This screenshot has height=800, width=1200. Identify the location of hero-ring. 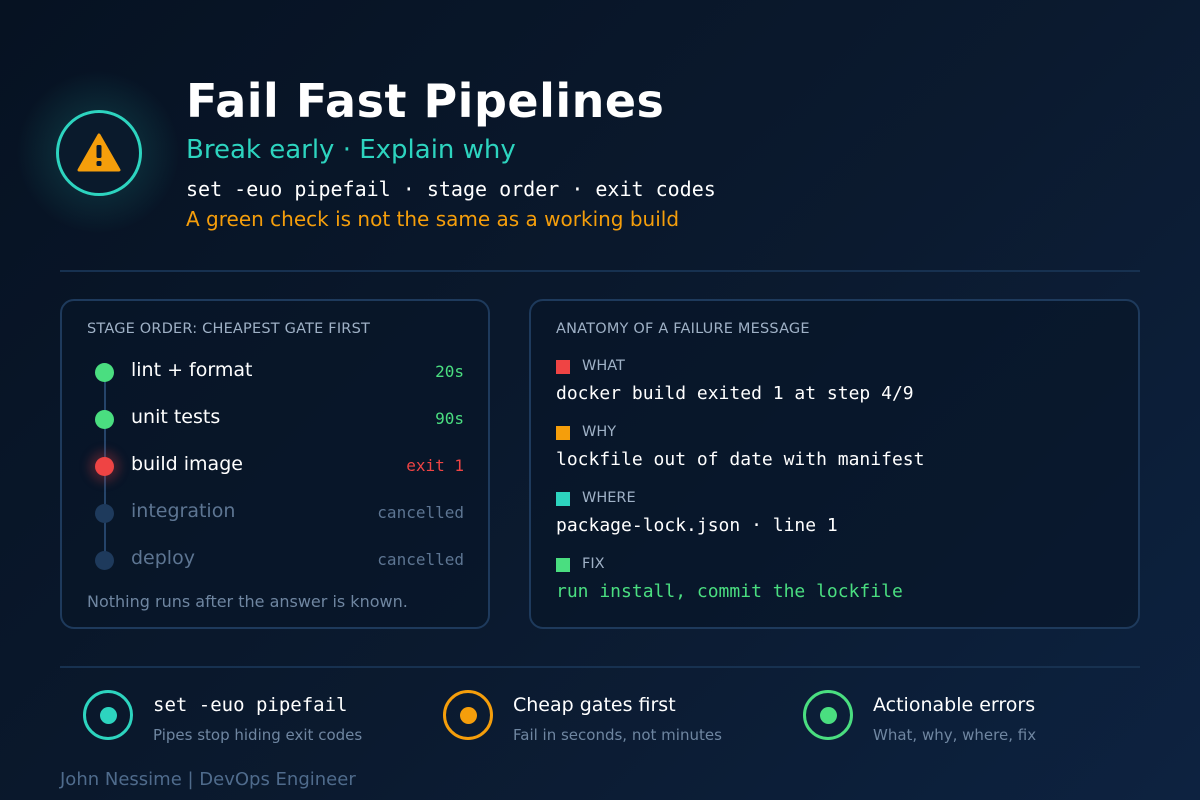
(99, 153).